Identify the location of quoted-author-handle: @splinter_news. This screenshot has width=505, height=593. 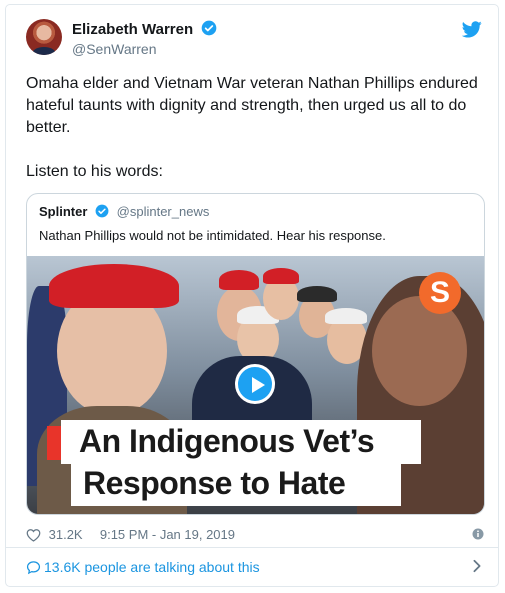
(163, 211).